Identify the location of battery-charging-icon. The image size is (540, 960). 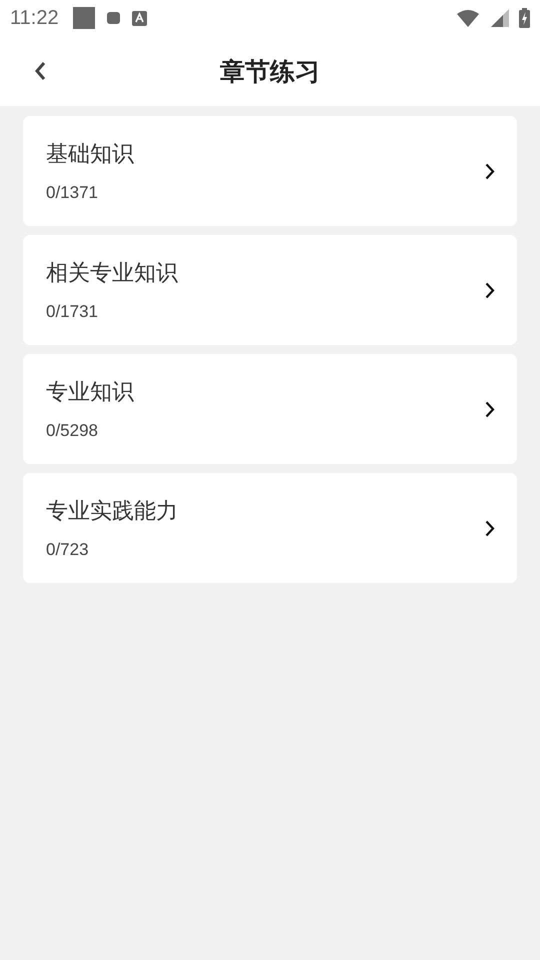
(524, 18).